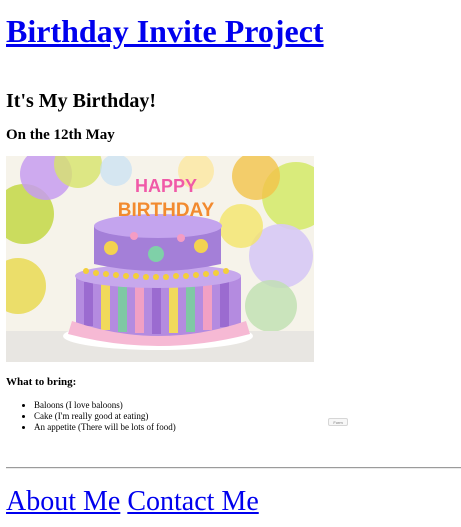 Image resolution: width=461 pixels, height=527 pixels. I want to click on about-me-link: About Me, so click(63, 501).